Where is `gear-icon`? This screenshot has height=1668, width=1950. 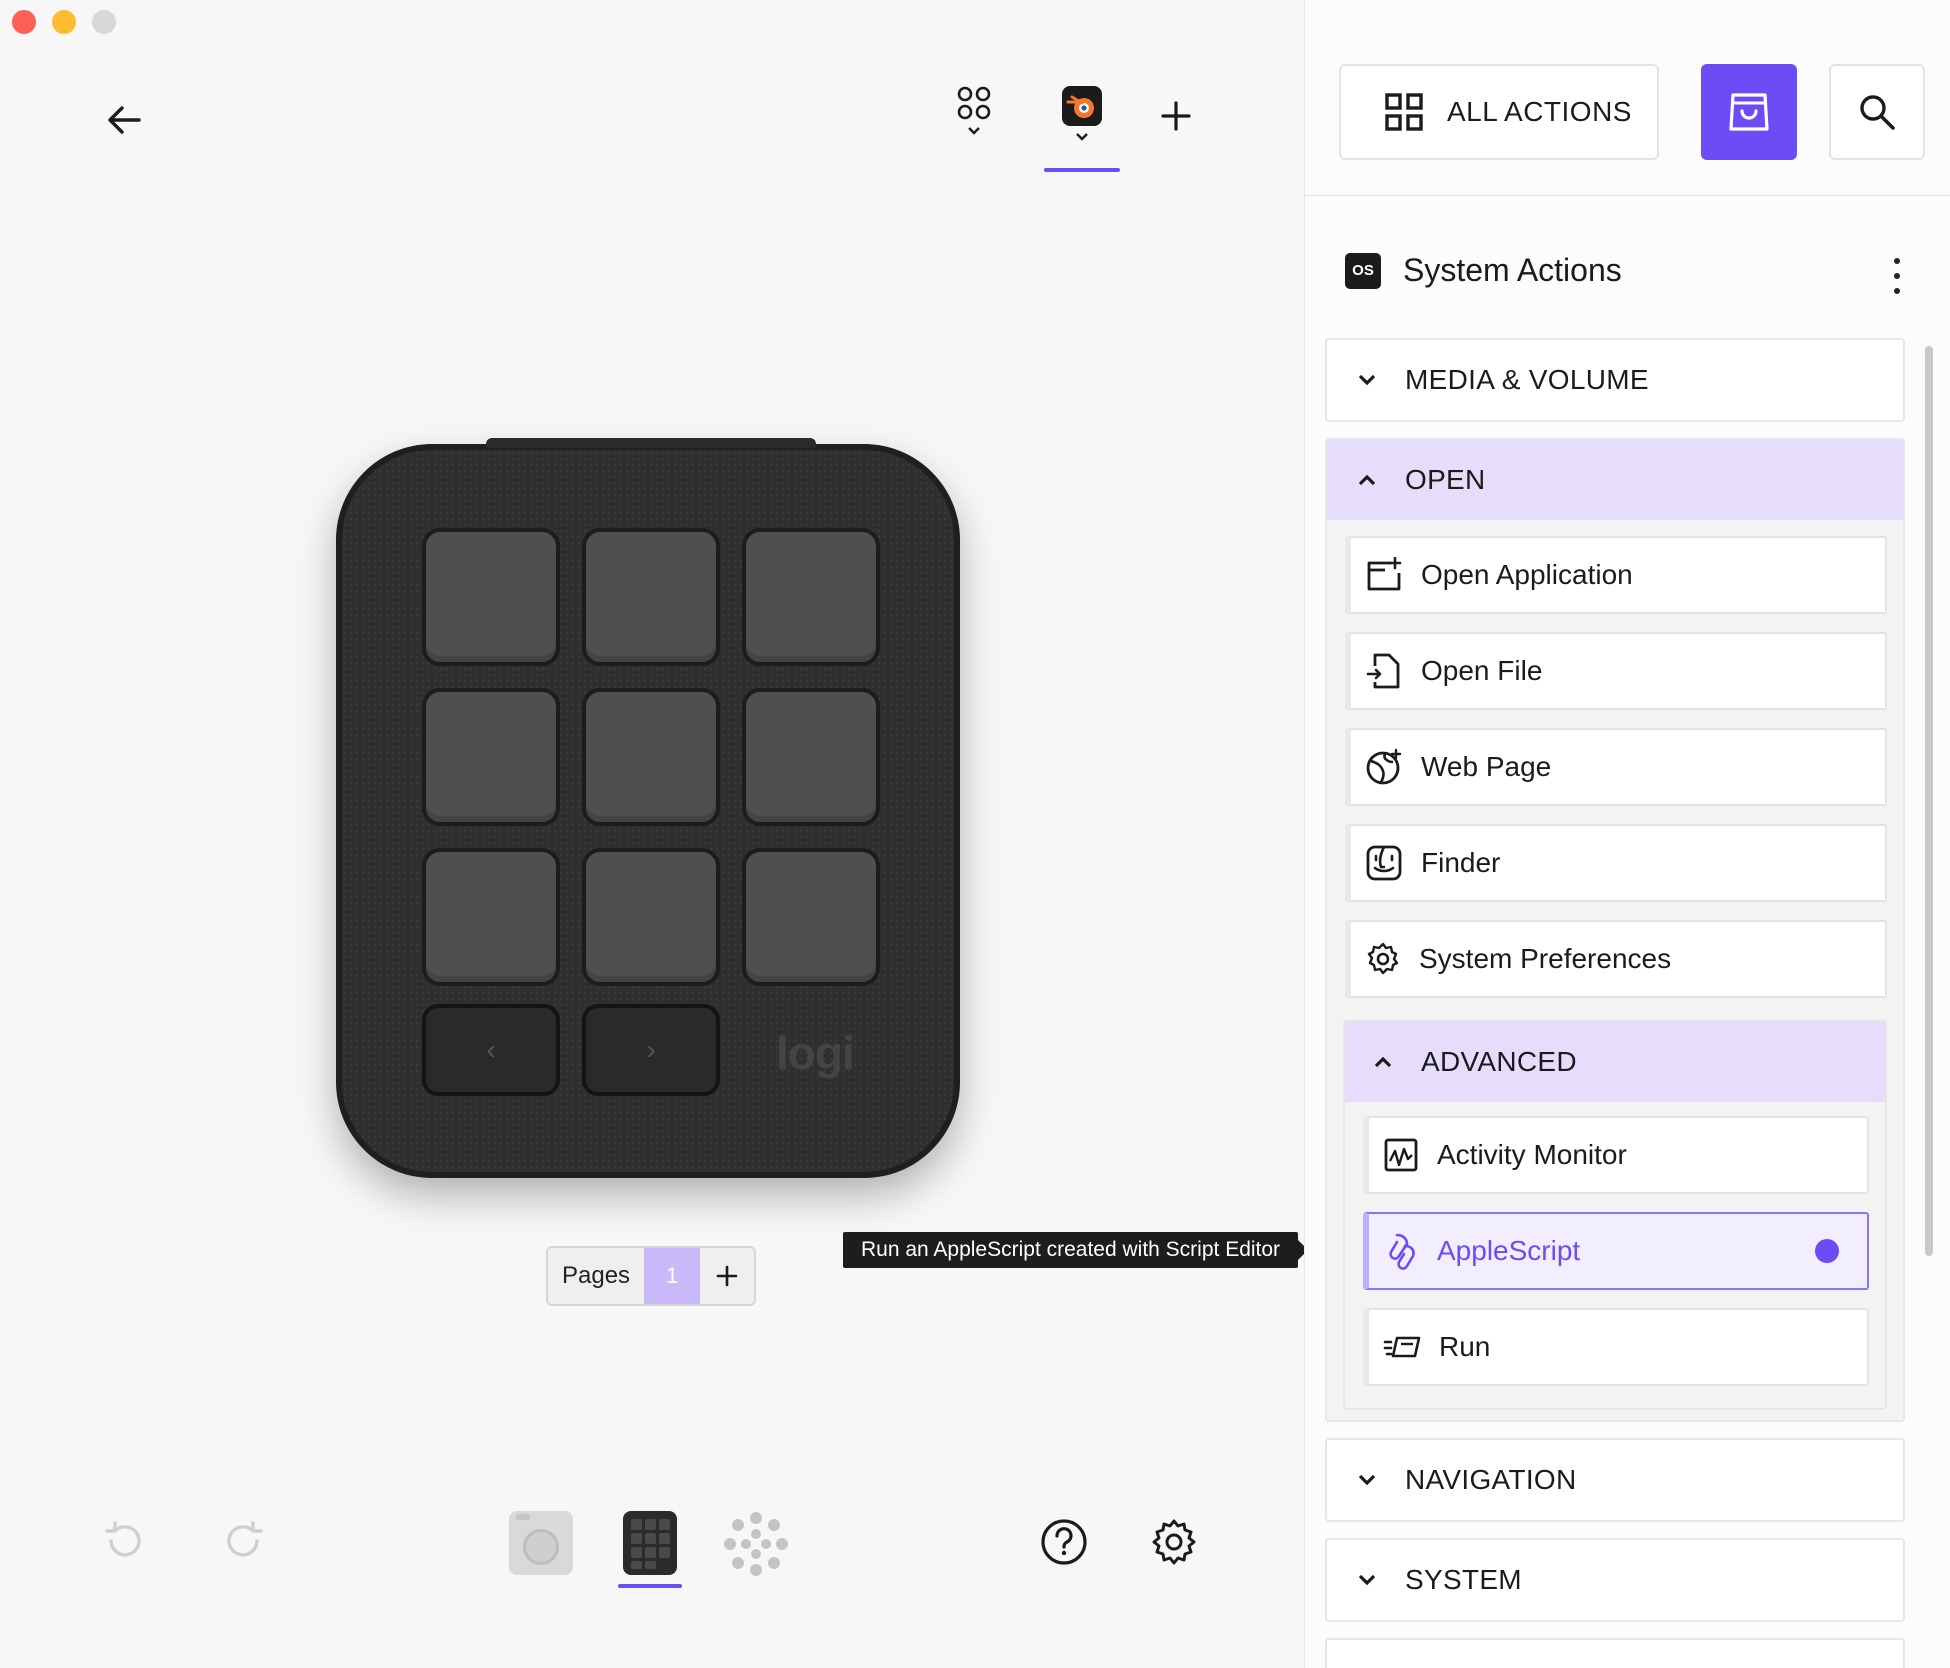
gear-icon is located at coordinates (1174, 1542).